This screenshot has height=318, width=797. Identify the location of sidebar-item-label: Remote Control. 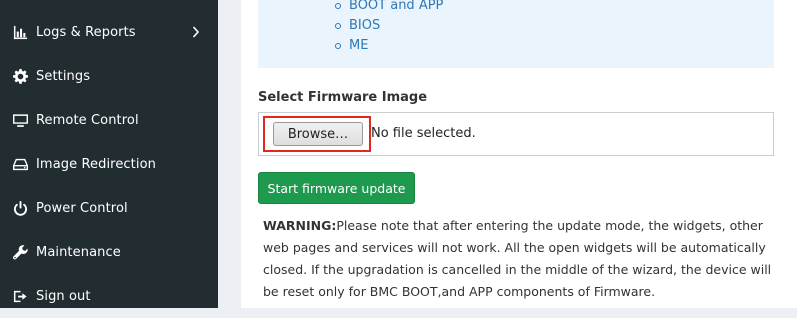
(87, 120).